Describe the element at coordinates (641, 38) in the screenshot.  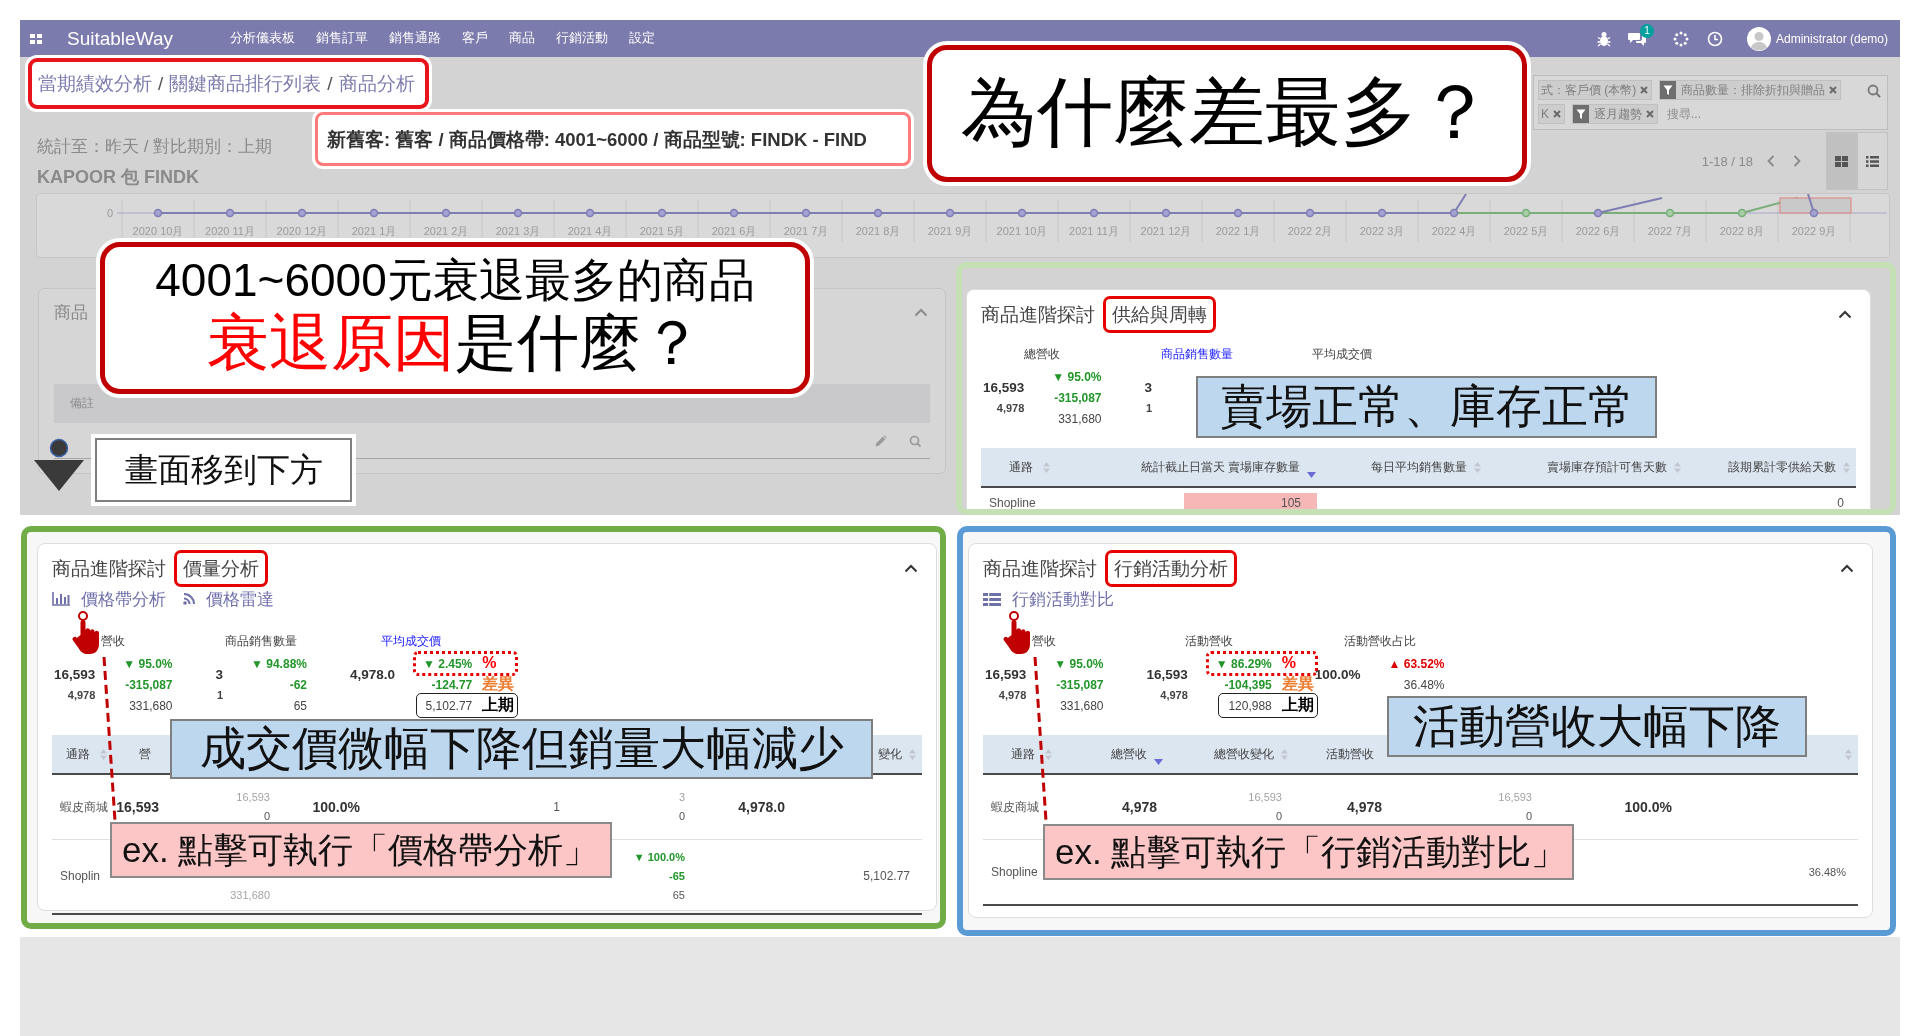
I see `menu-item: 設定` at that location.